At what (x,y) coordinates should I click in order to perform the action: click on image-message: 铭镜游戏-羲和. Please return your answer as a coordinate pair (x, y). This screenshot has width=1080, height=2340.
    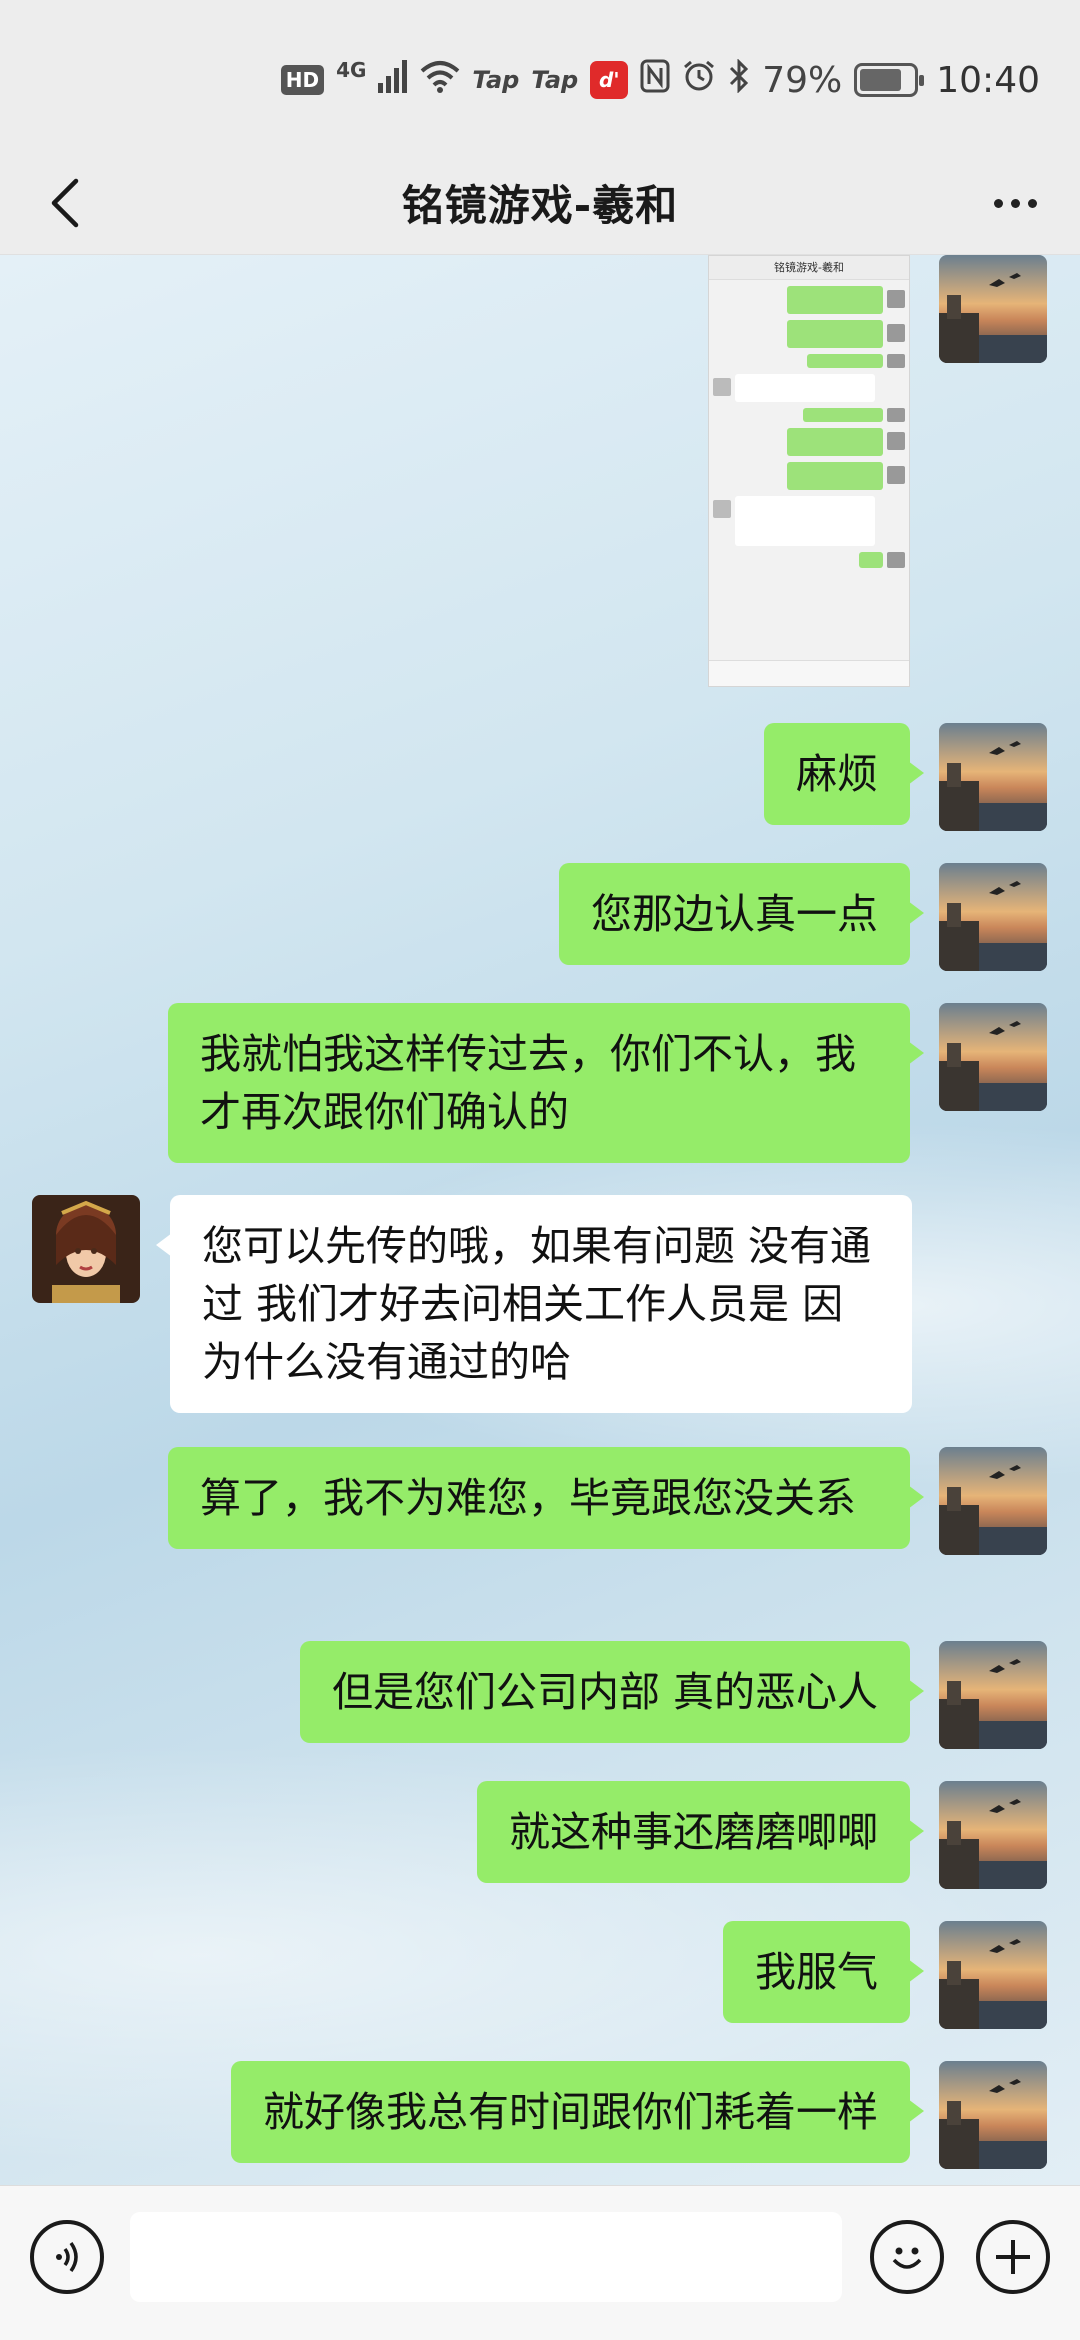
    Looking at the image, I should click on (809, 471).